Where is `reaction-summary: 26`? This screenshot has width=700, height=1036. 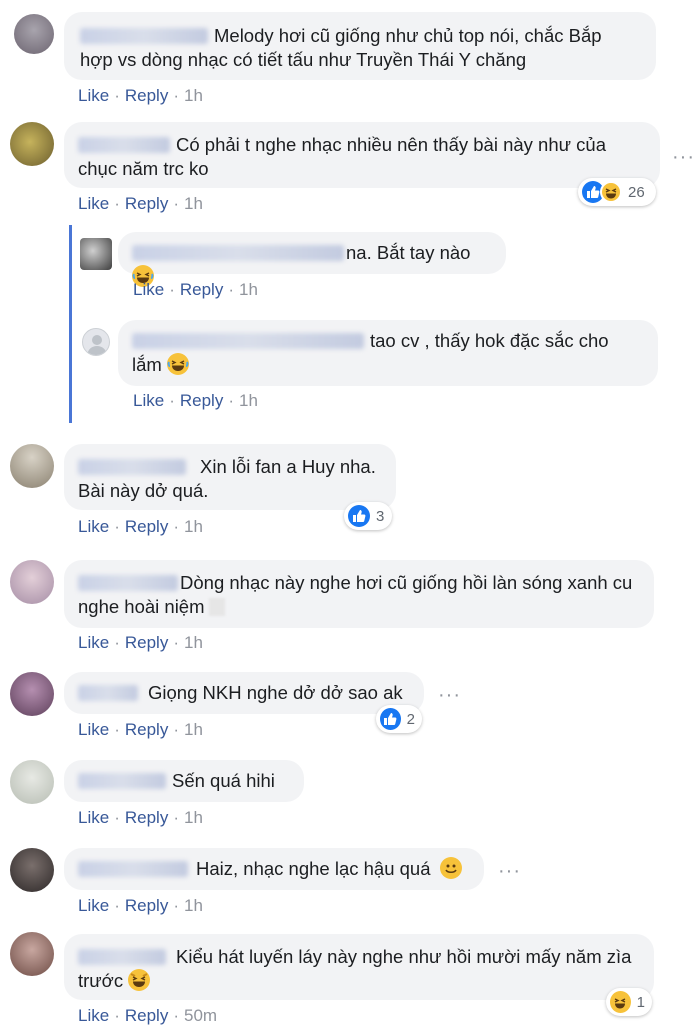 reaction-summary: 26 is located at coordinates (617, 192).